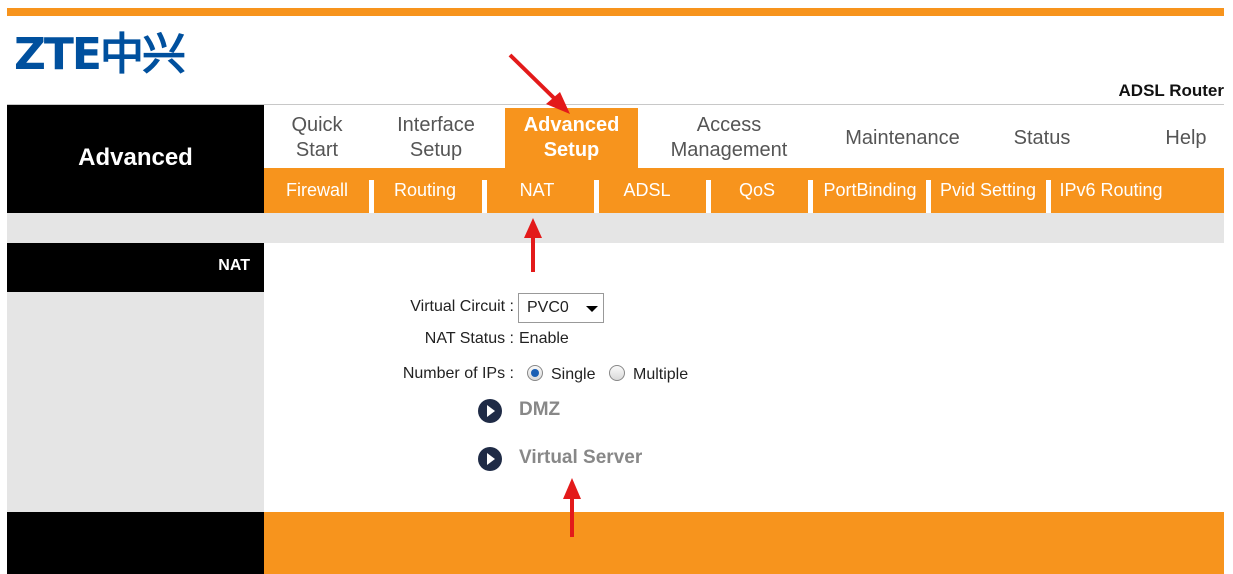 The width and height of the screenshot is (1233, 574). What do you see at coordinates (544, 295) in the screenshot?
I see `annotation-arrows` at bounding box center [544, 295].